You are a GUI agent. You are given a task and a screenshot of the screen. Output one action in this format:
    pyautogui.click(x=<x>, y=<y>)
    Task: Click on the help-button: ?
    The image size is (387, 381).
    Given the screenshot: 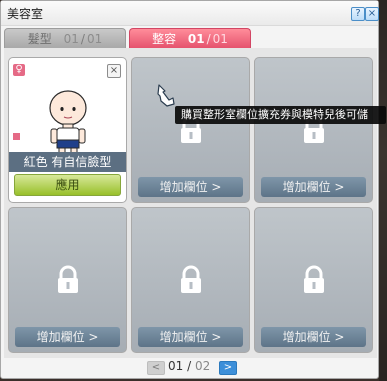 What is the action you would take?
    pyautogui.click(x=358, y=14)
    